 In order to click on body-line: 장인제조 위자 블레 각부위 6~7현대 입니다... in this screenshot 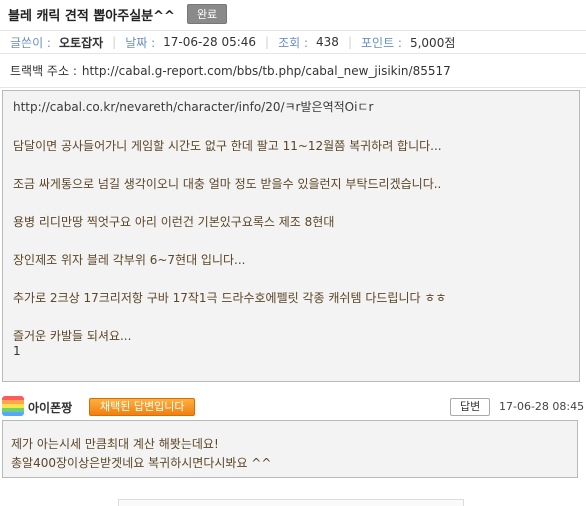, I will do `click(129, 260)`.